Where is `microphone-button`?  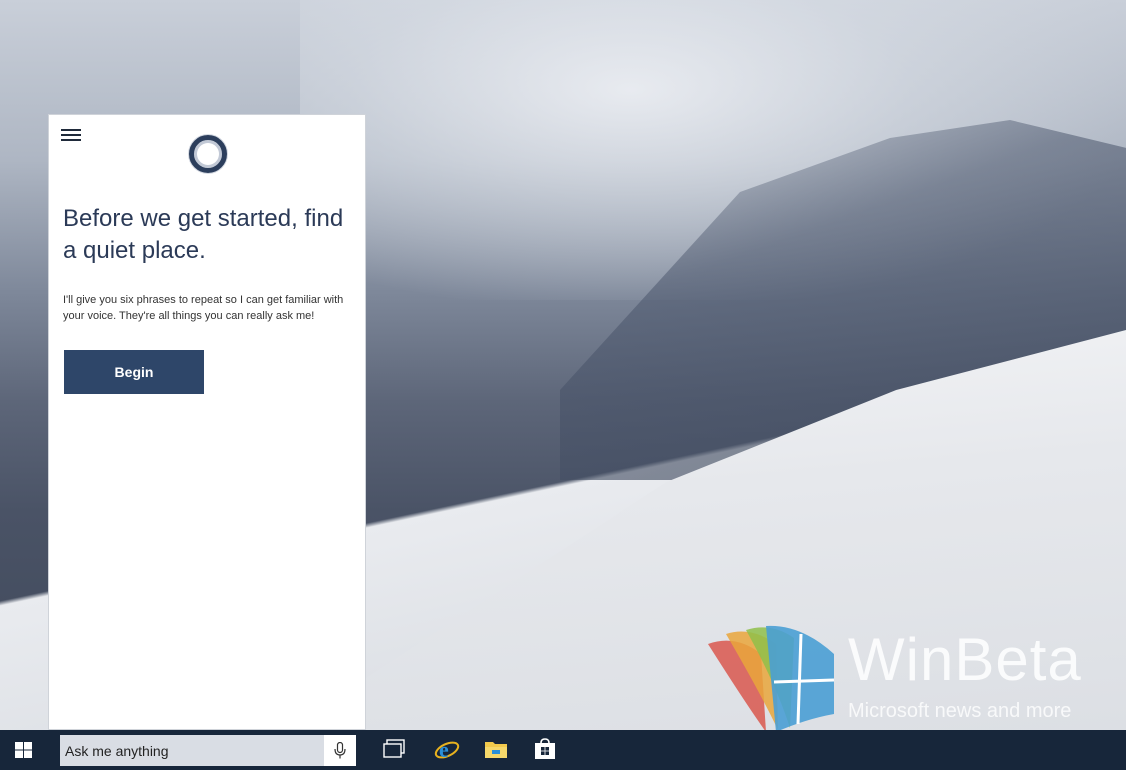
microphone-button is located at coordinates (340, 750).